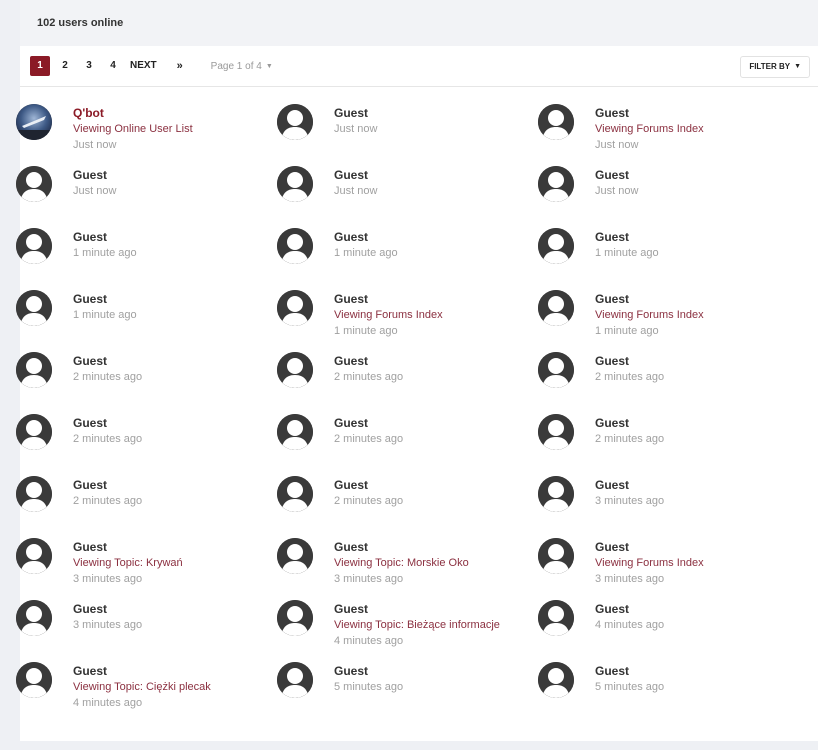 This screenshot has width=818, height=750. I want to click on filter-by-button: FILTER BY ▼, so click(775, 67).